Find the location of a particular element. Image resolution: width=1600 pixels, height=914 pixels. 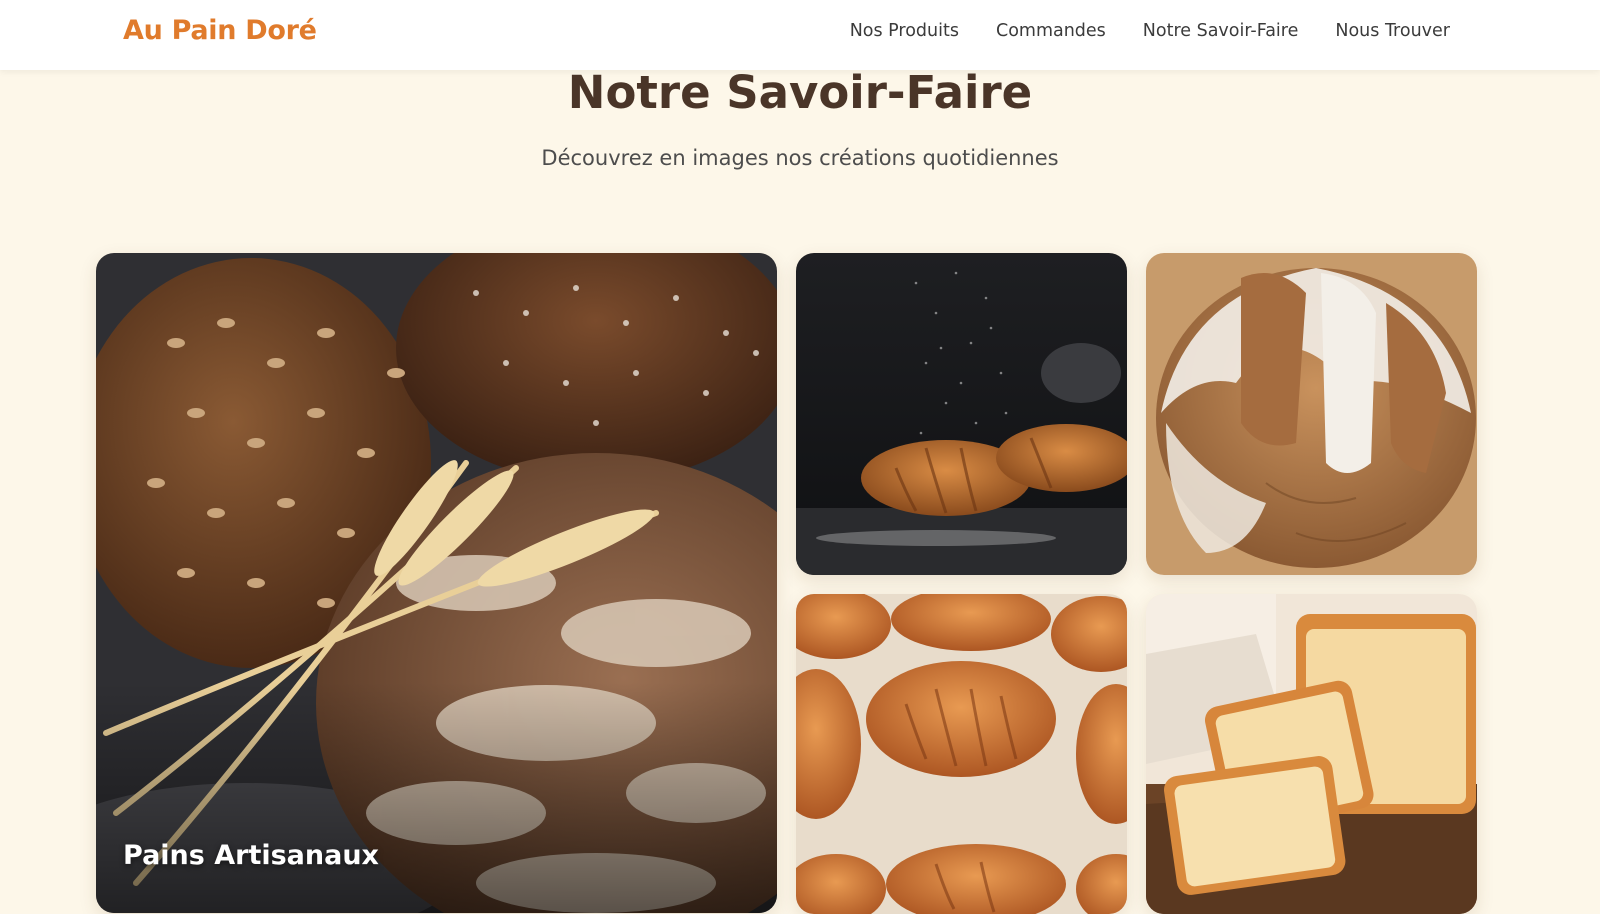

gallery-item-croissant-tray is located at coordinates (961, 754).